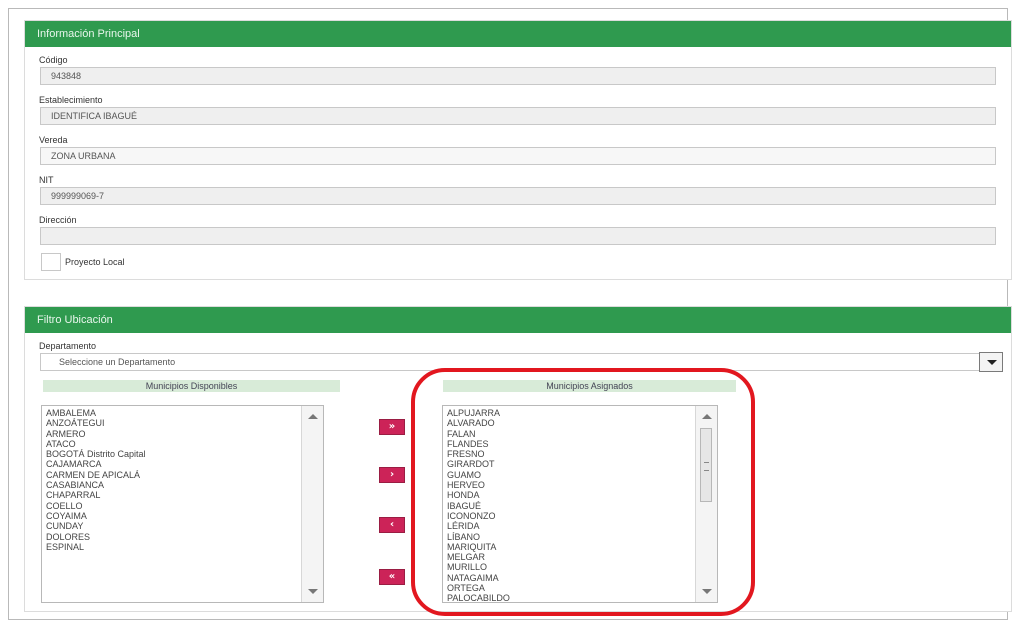 The width and height of the screenshot is (1014, 624). Describe the element at coordinates (171, 547) in the screenshot. I see `disponibles-item: ESPINAL` at that location.